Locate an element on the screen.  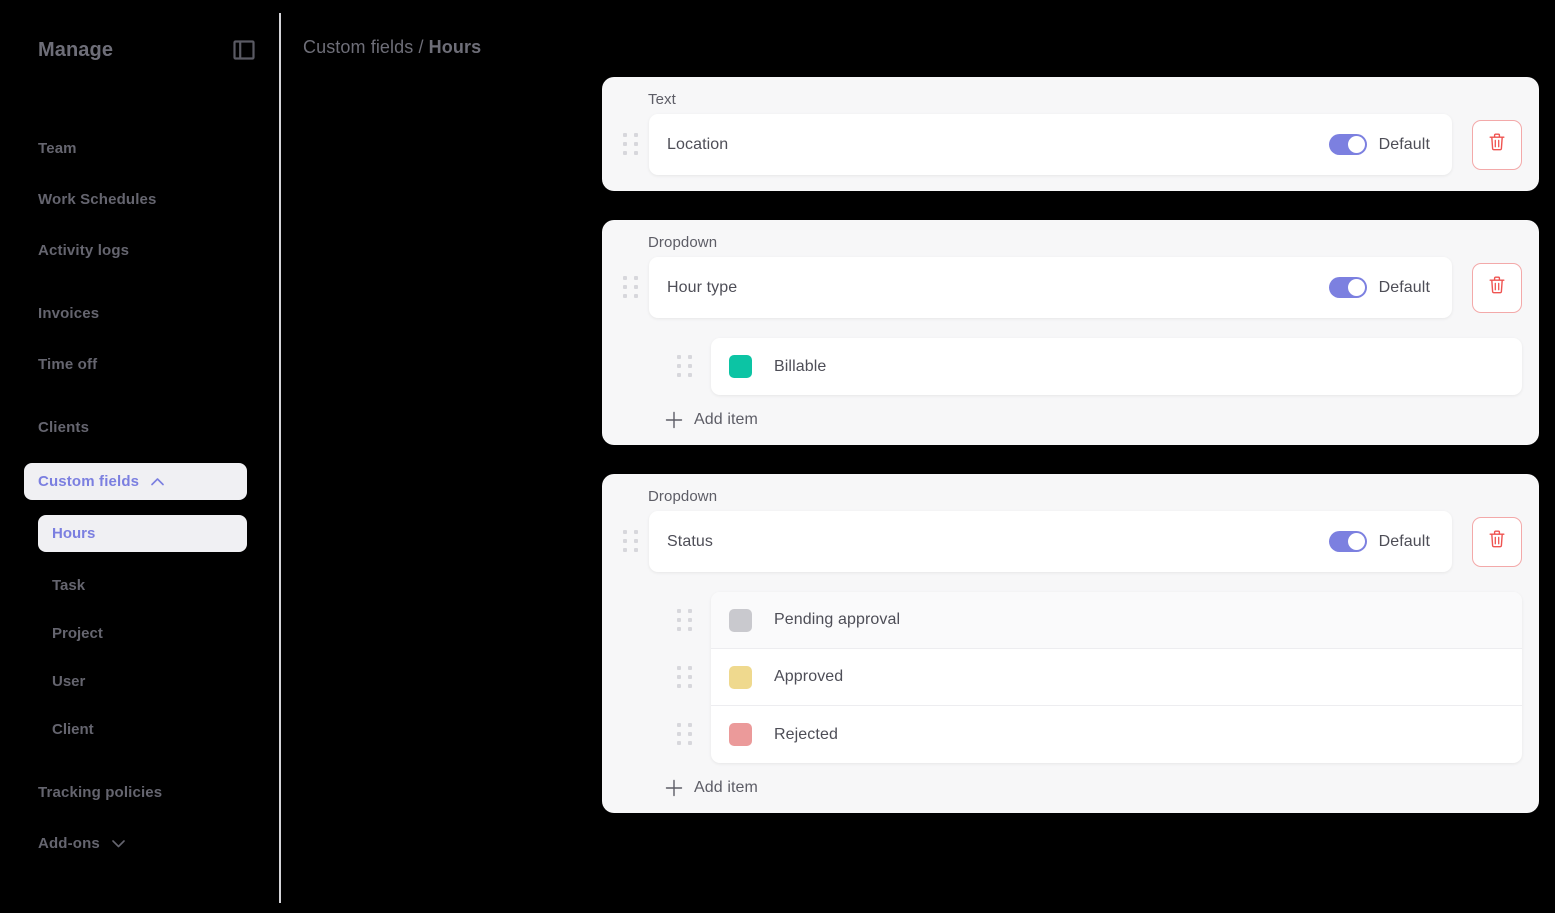
field-name-value: Hour type is located at coordinates (702, 287).